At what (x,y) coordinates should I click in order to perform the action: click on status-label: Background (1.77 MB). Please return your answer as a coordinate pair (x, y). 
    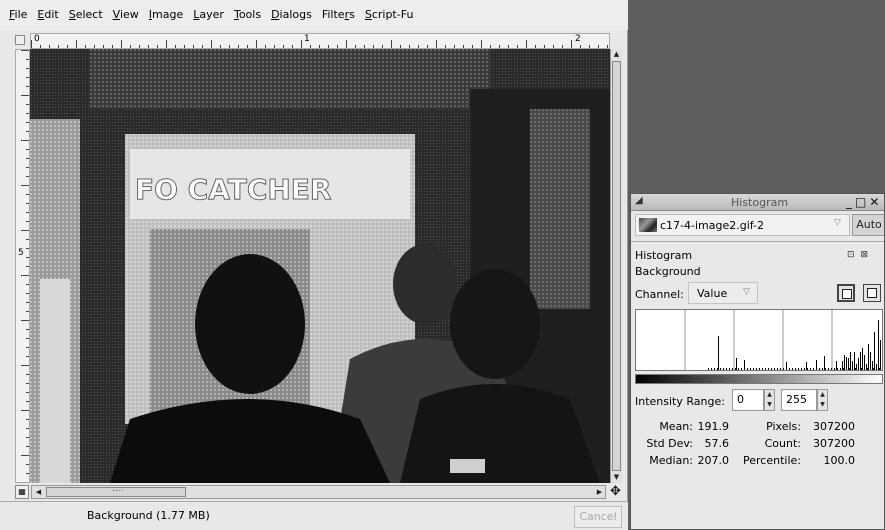
    Looking at the image, I should click on (148, 515).